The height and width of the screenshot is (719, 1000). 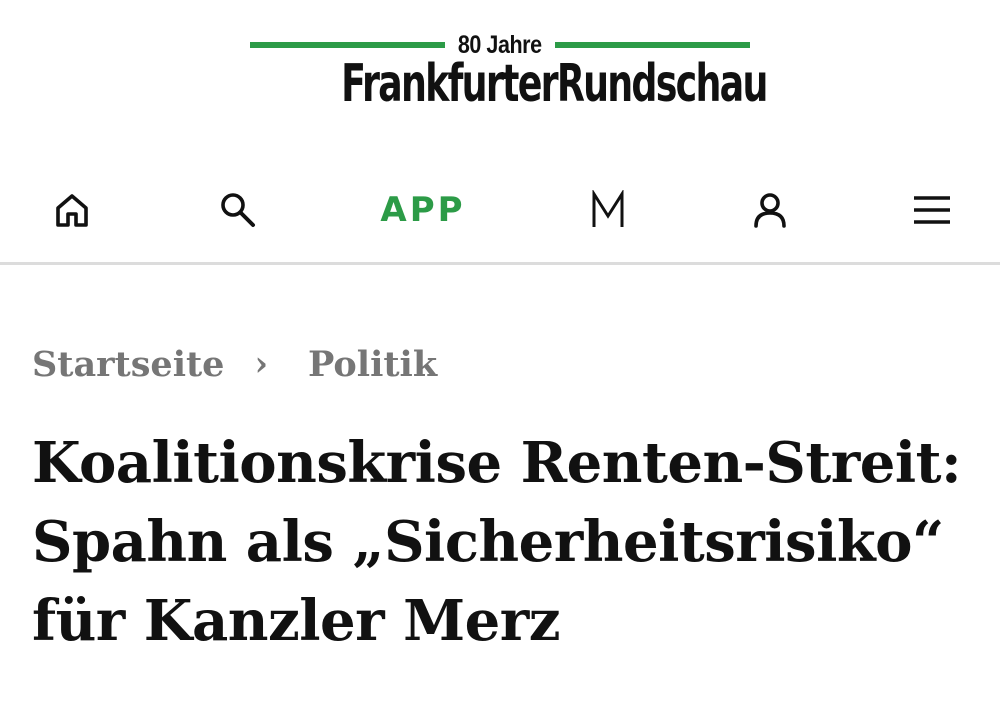 What do you see at coordinates (348, 45) in the screenshot?
I see `anniversary-line-left` at bounding box center [348, 45].